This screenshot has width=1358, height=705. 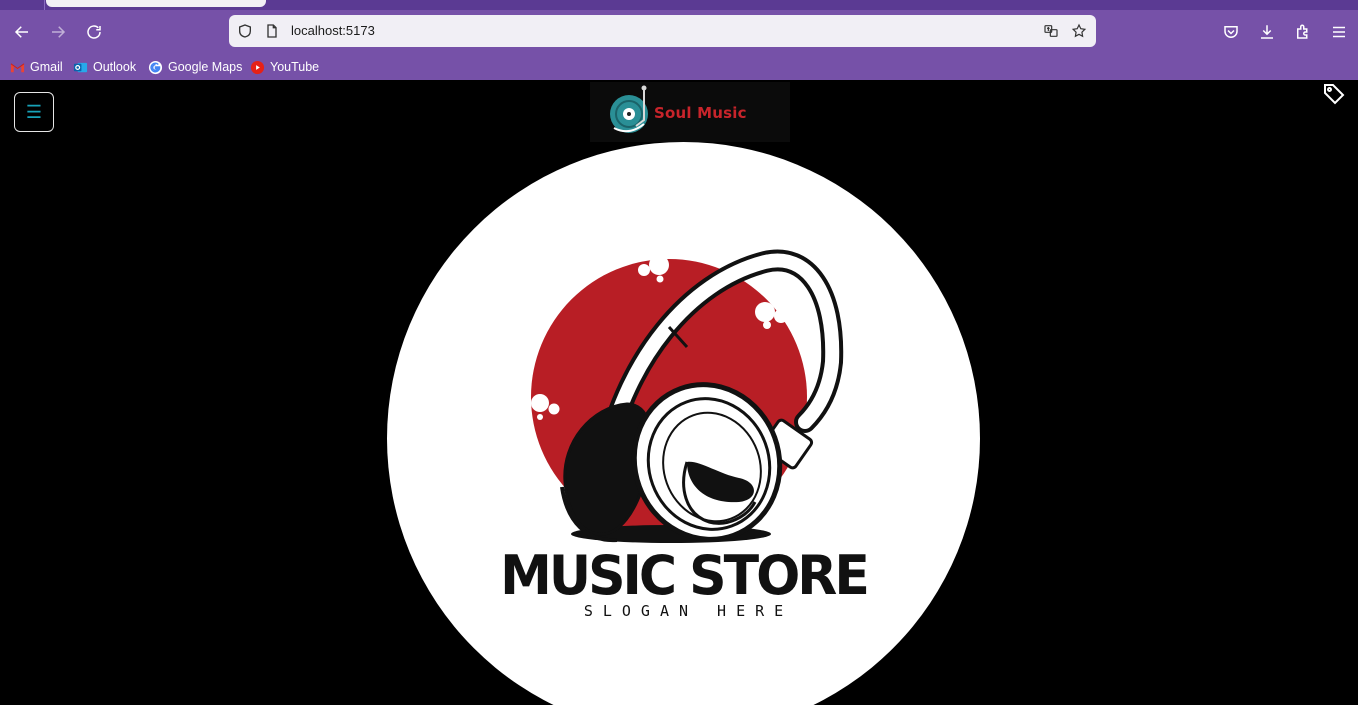 I want to click on outlook-icon, so click(x=80, y=67).